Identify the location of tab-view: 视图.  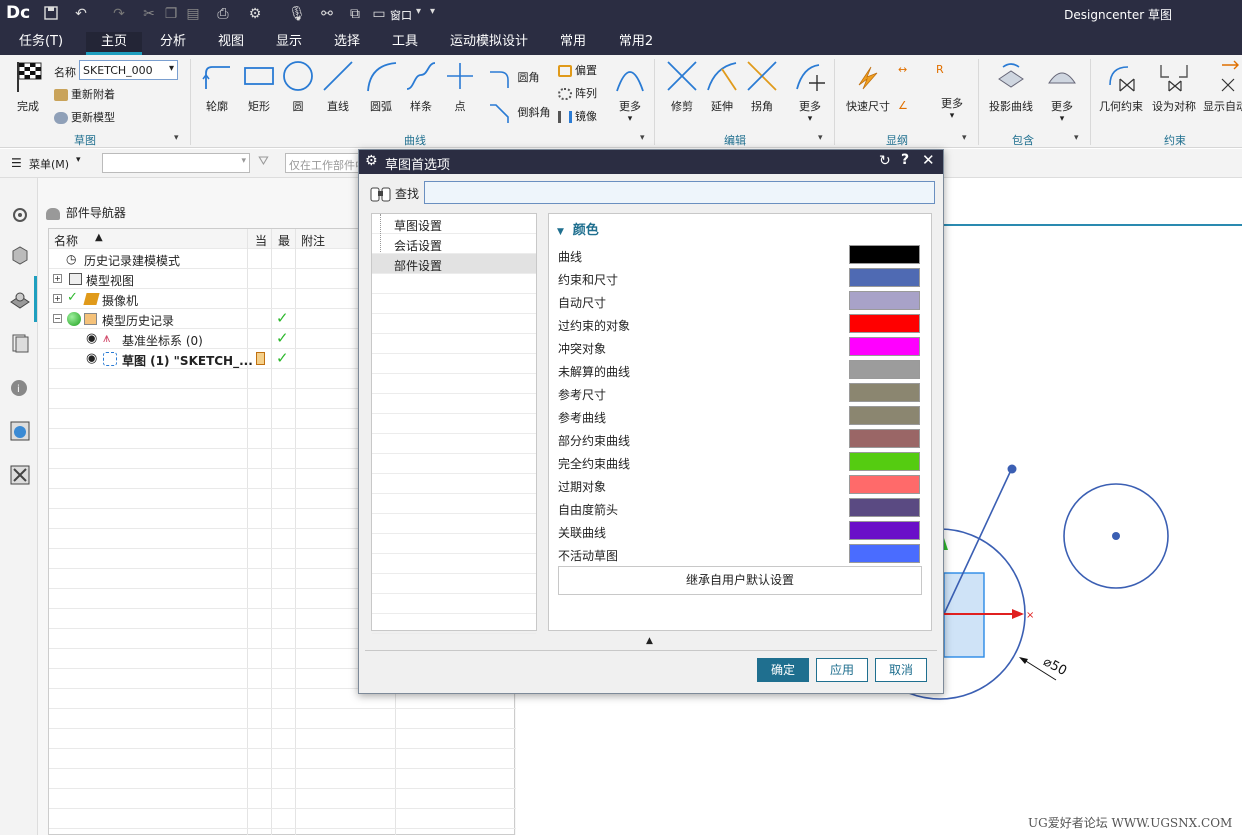
(231, 43).